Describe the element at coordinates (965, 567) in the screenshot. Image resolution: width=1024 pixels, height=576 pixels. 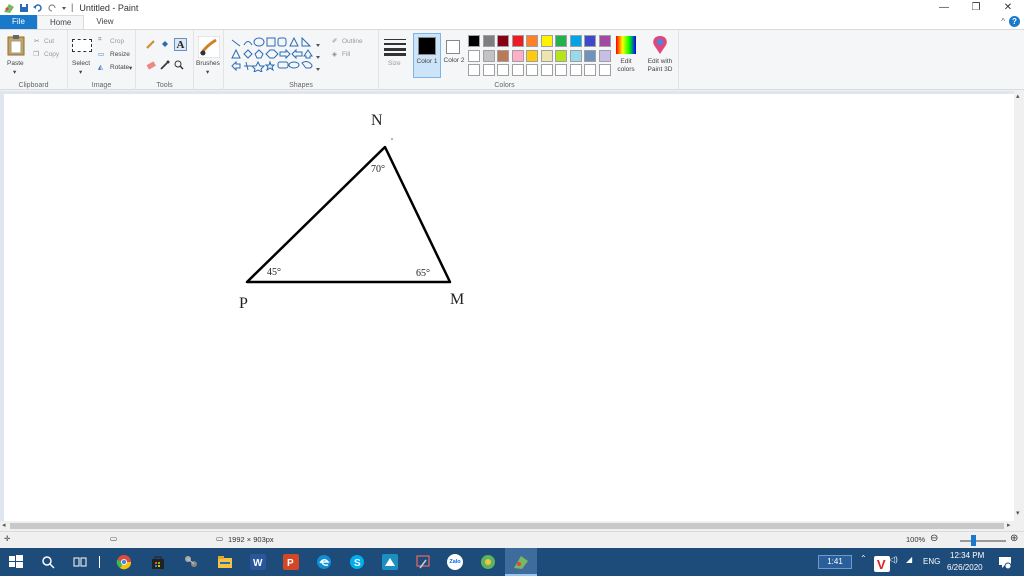
I see `clock-date: 6/26/2020` at that location.